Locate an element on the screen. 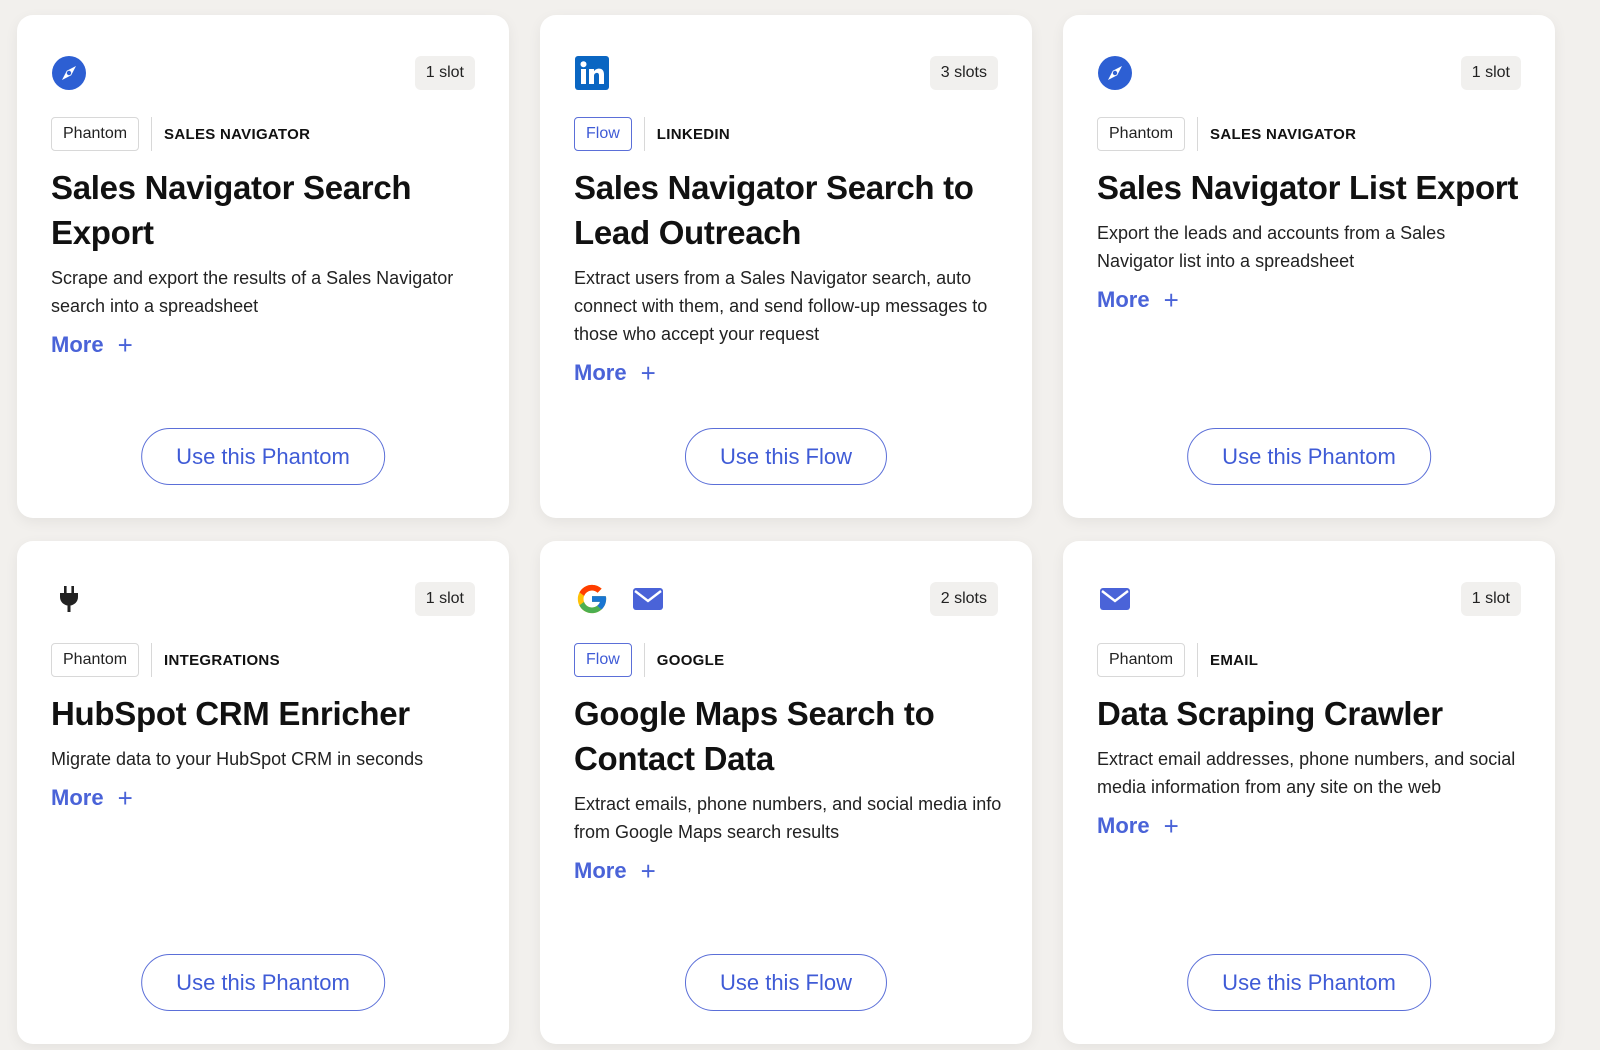  card-title: Sales Navigator Search Export is located at coordinates (231, 210).